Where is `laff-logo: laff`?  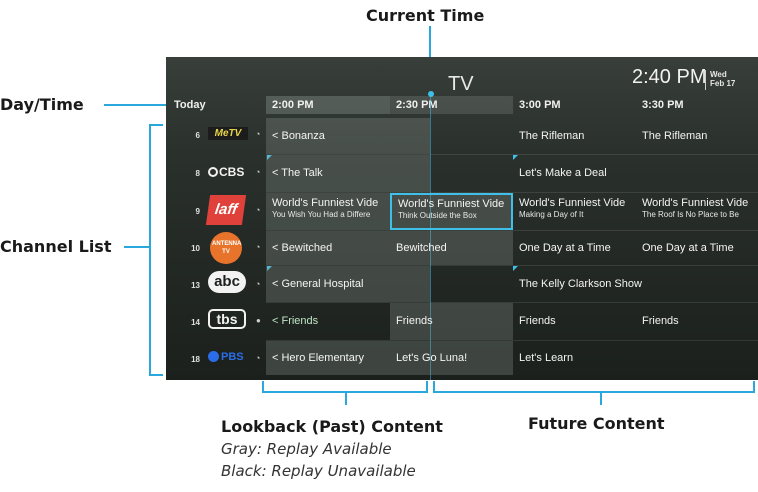
laff-logo: laff is located at coordinates (226, 210).